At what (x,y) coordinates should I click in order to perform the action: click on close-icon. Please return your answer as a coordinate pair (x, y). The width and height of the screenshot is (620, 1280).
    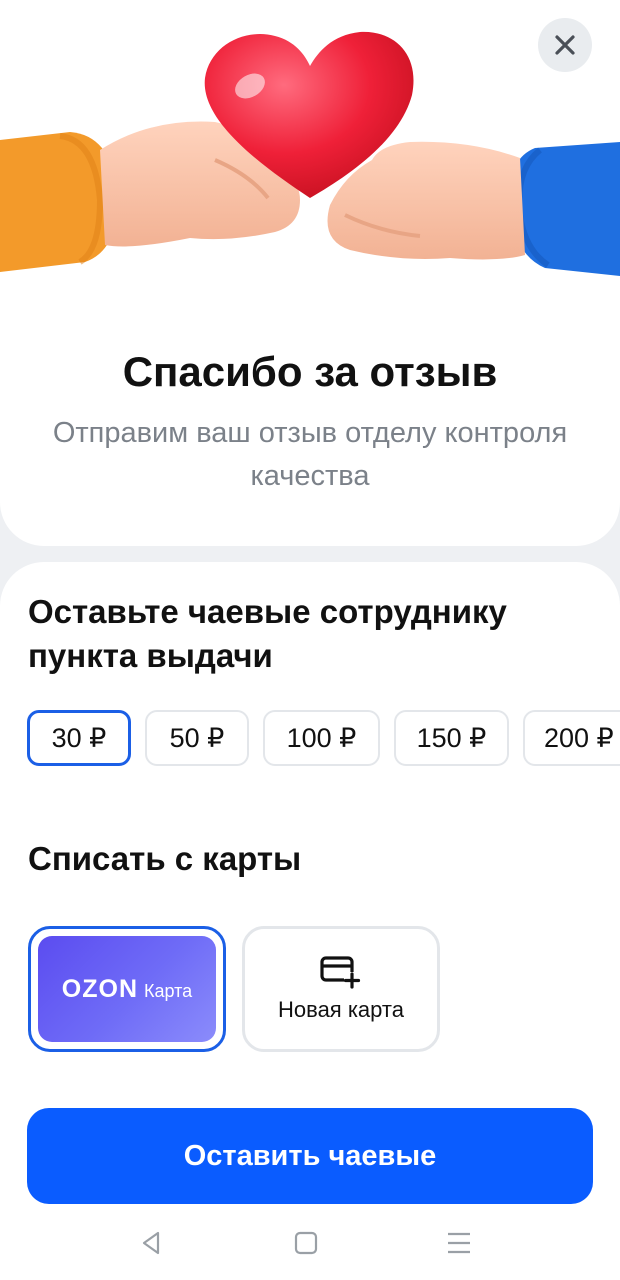
    Looking at the image, I should click on (565, 45).